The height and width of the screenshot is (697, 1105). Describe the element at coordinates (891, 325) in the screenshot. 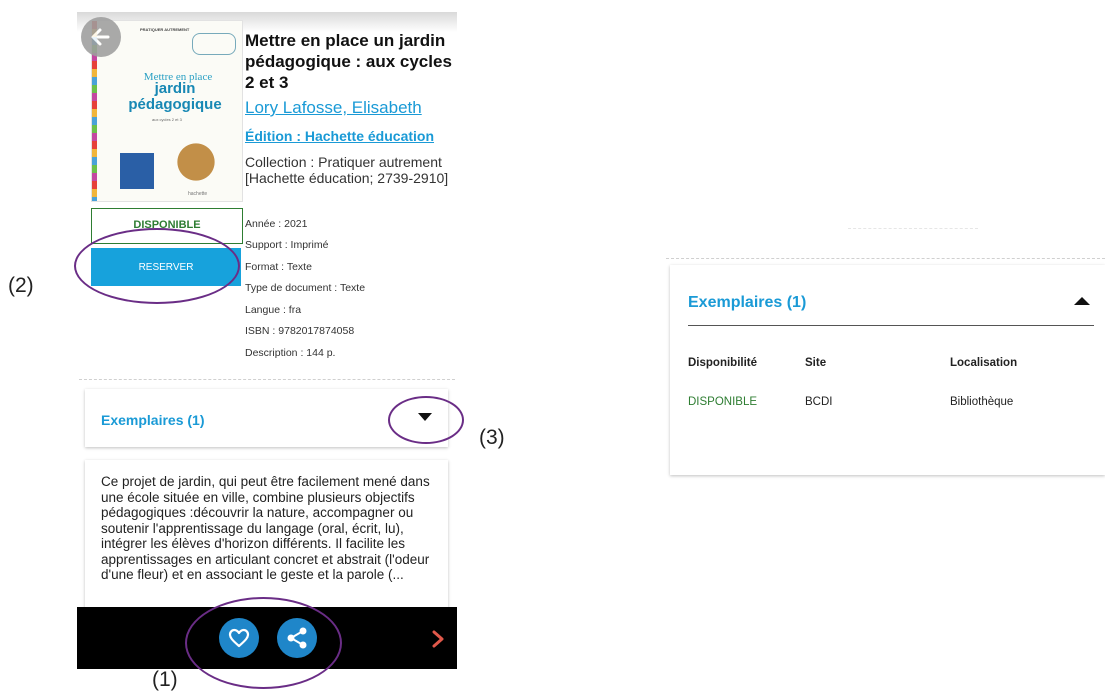

I see `header-underline` at that location.